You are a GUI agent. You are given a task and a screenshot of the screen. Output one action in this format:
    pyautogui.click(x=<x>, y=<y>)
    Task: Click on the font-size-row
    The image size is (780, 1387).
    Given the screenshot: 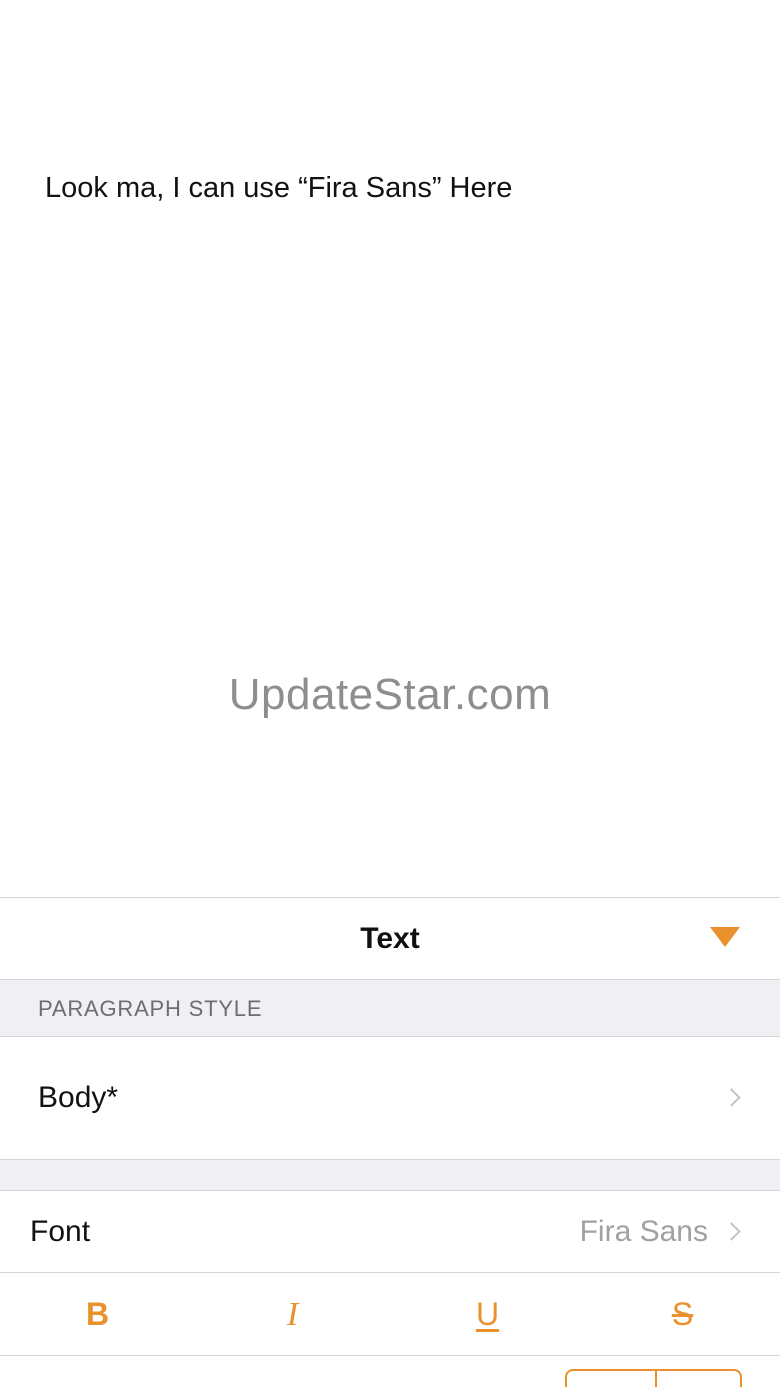 What is the action you would take?
    pyautogui.click(x=390, y=1371)
    